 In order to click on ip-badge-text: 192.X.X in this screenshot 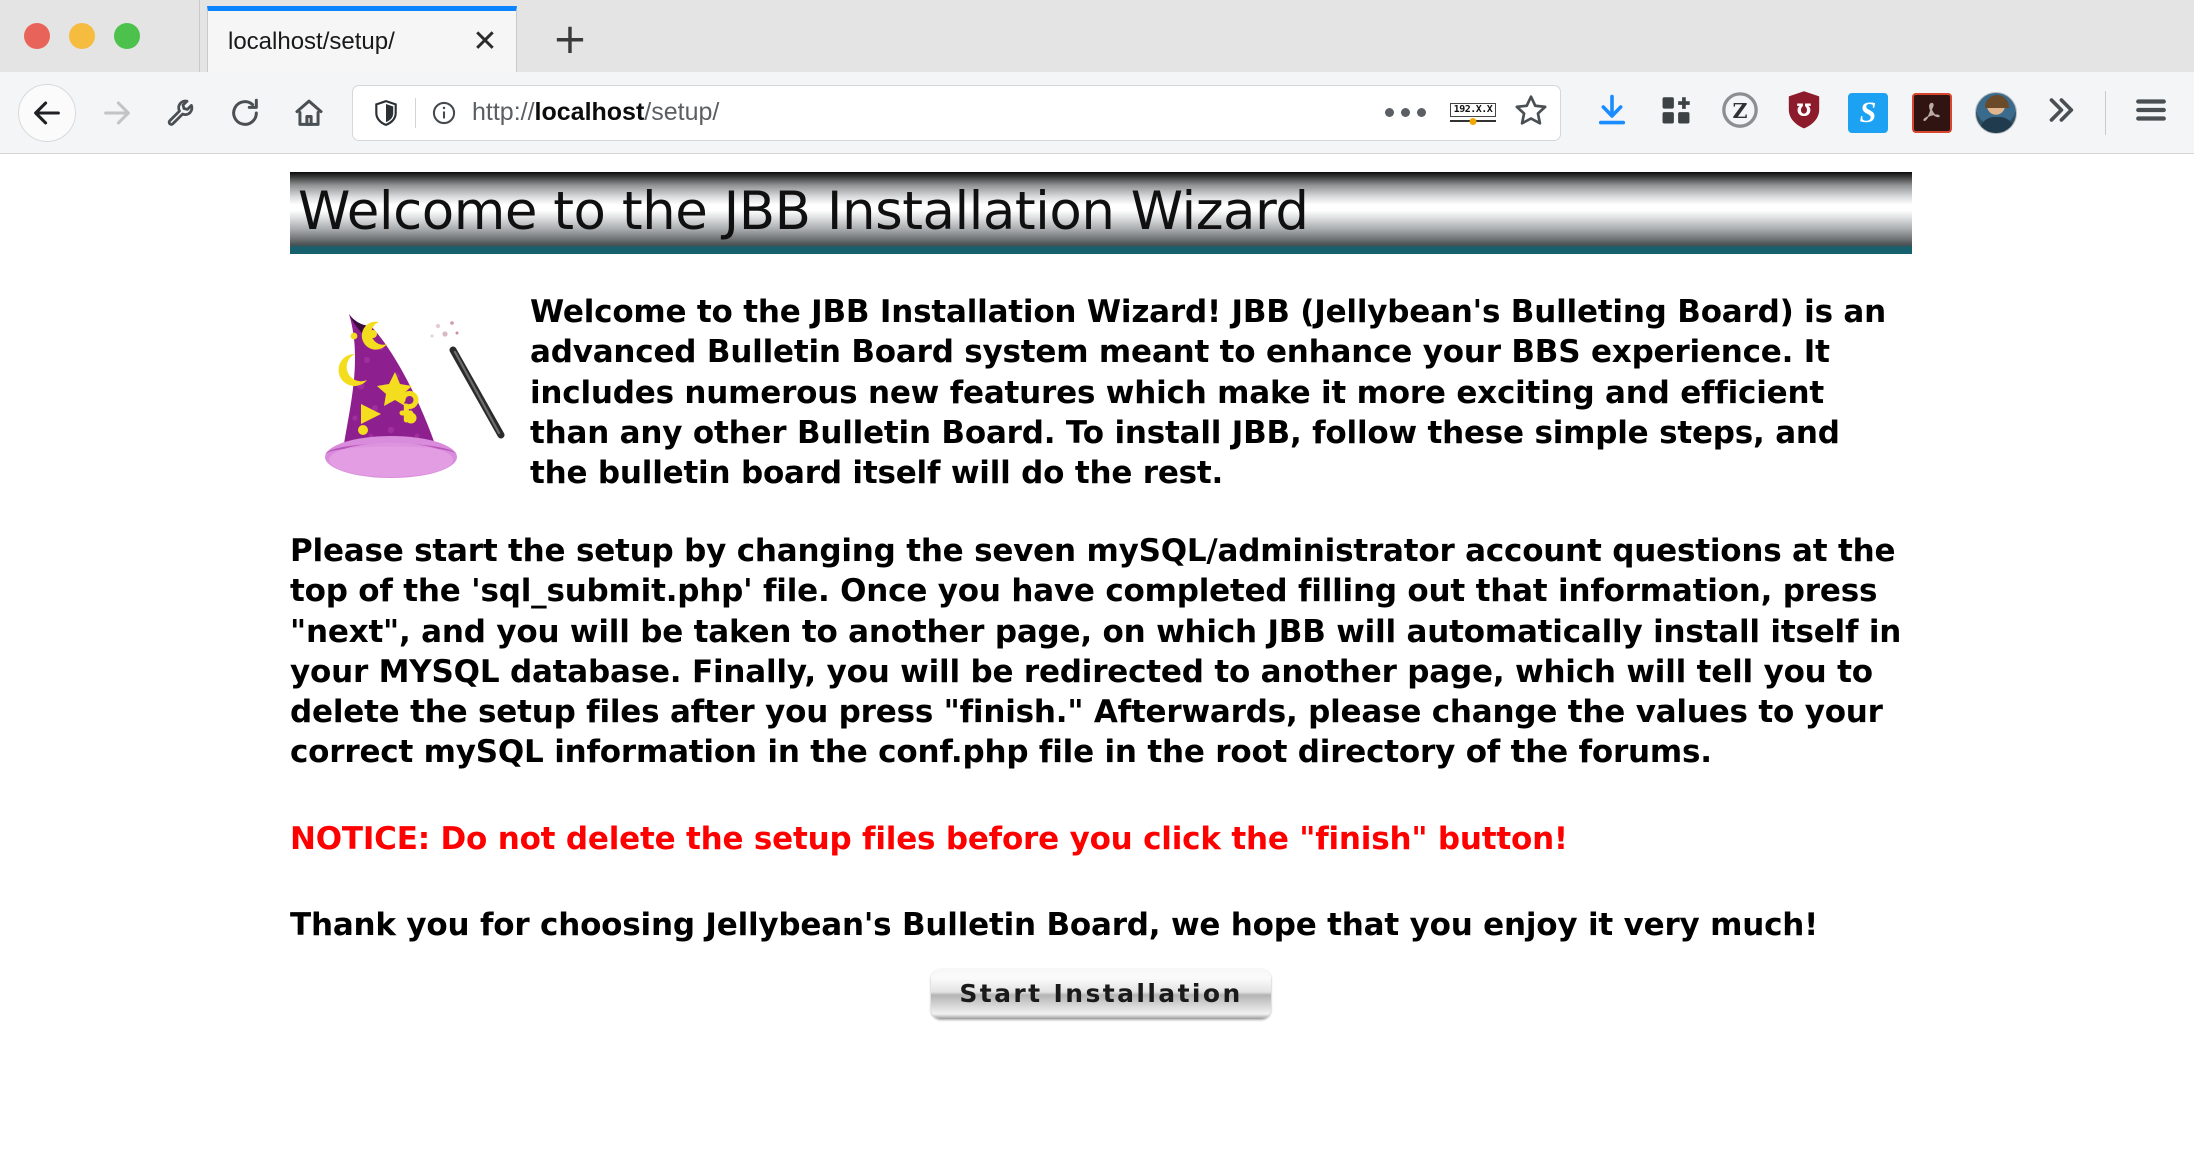, I will do `click(1473, 110)`.